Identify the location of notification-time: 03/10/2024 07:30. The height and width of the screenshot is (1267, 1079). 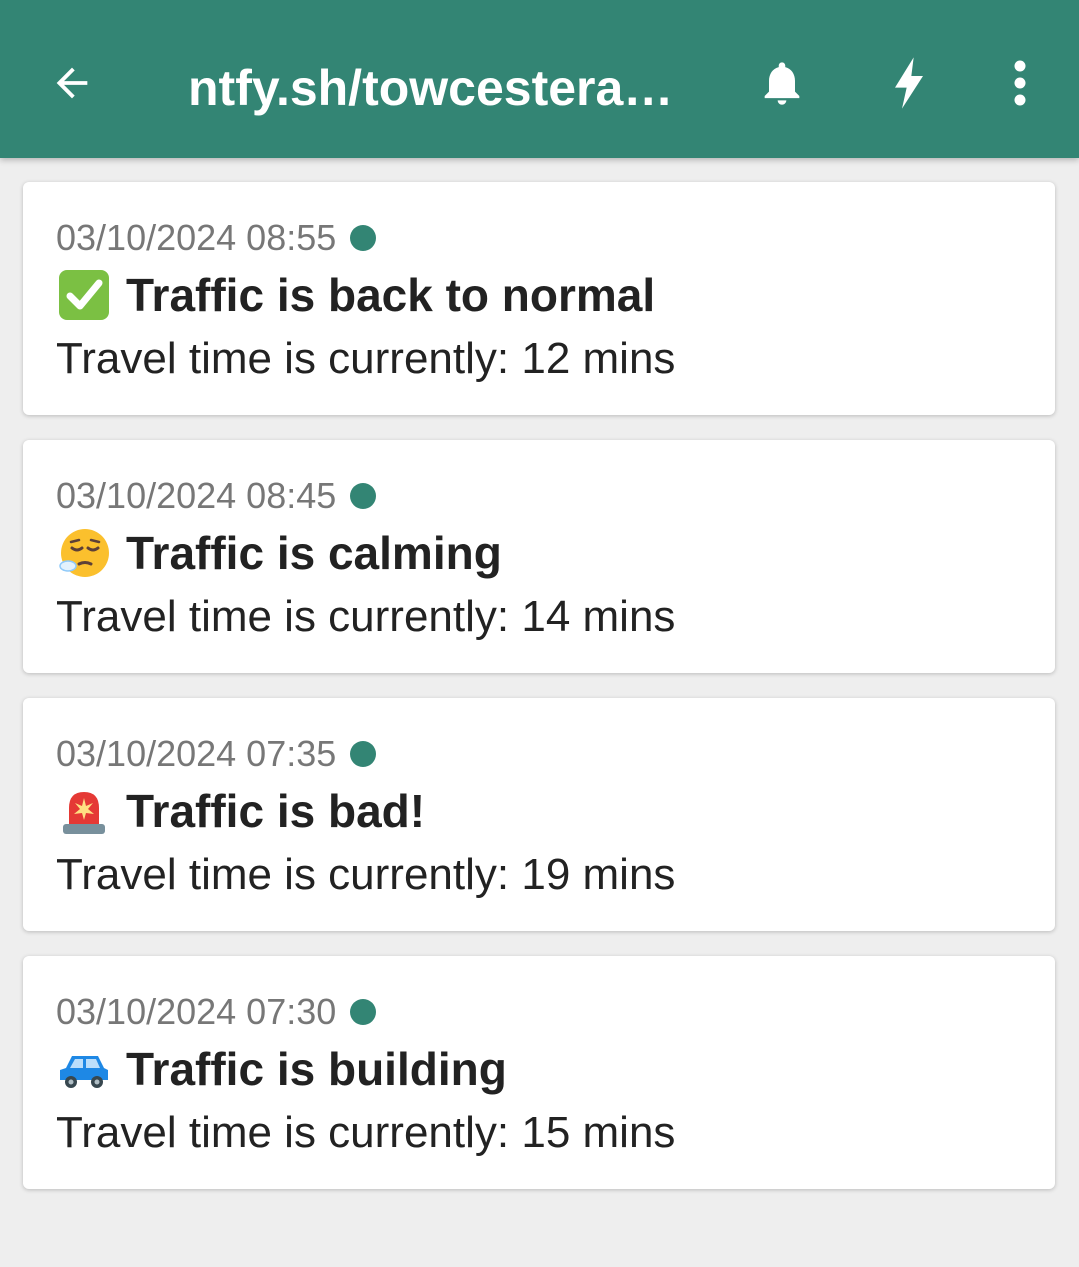
(196, 1011).